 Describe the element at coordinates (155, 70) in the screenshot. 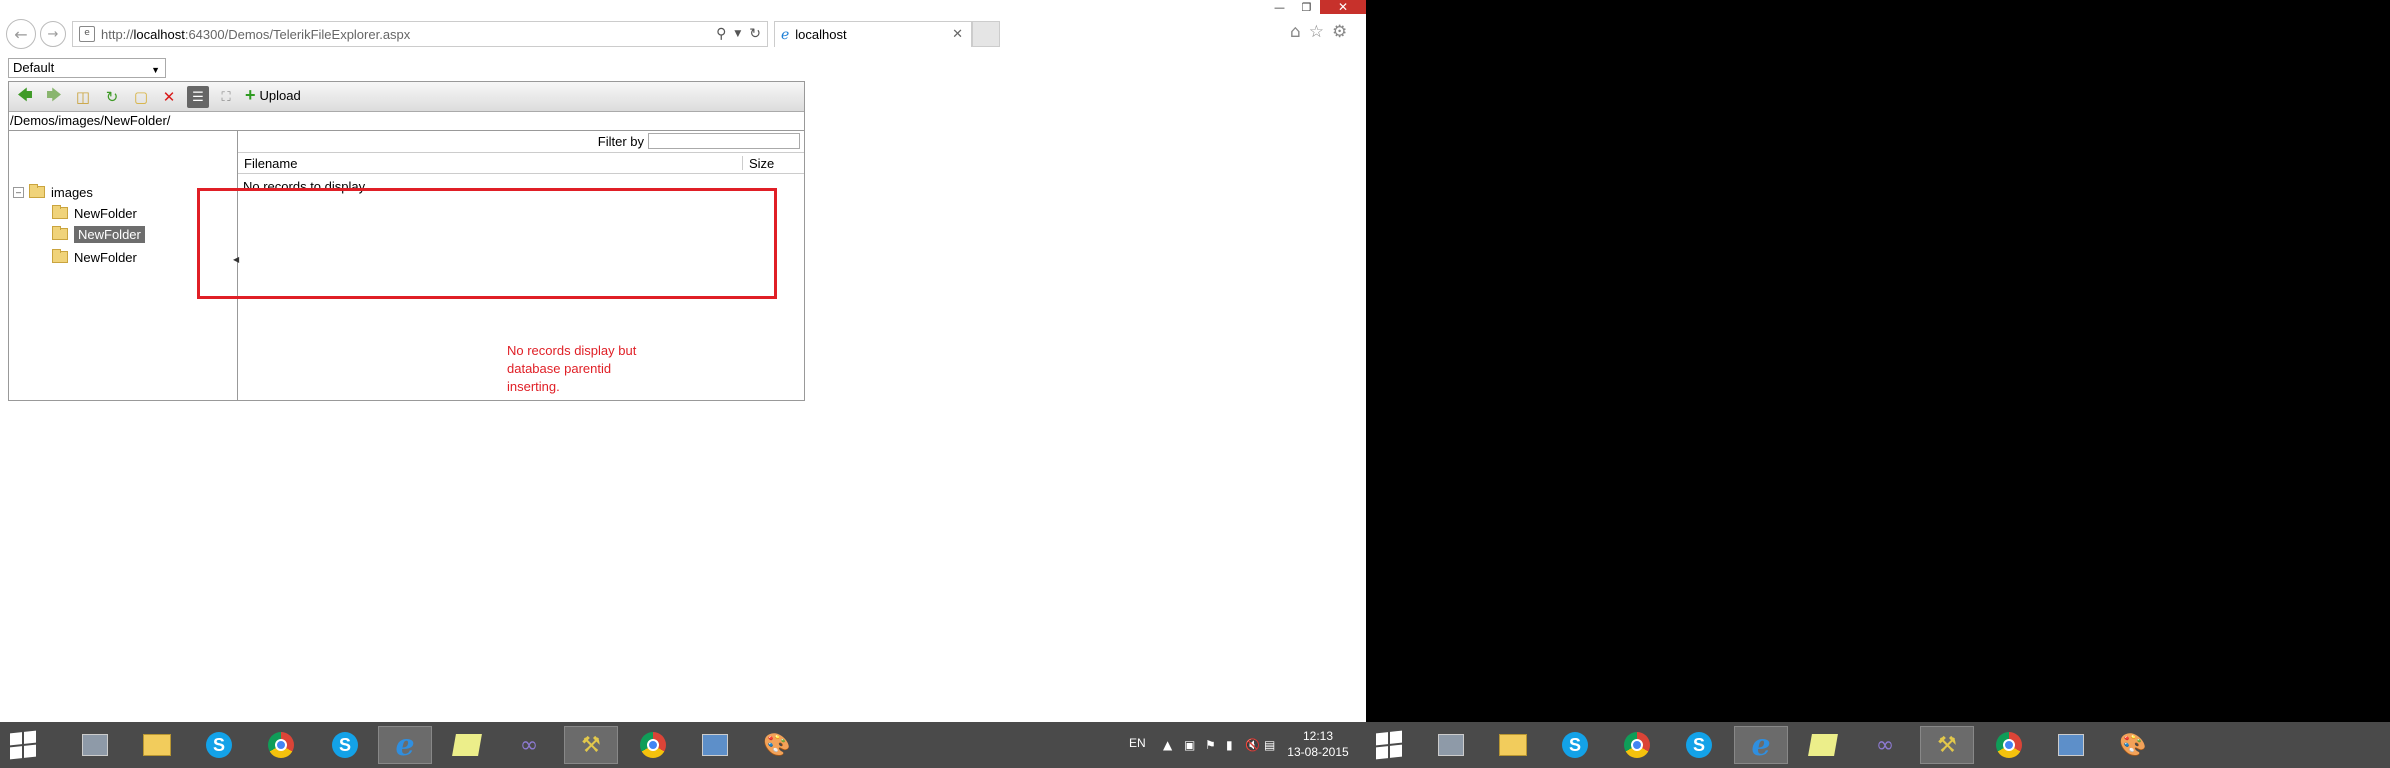

I see `chevron-down-icon: ▼` at that location.